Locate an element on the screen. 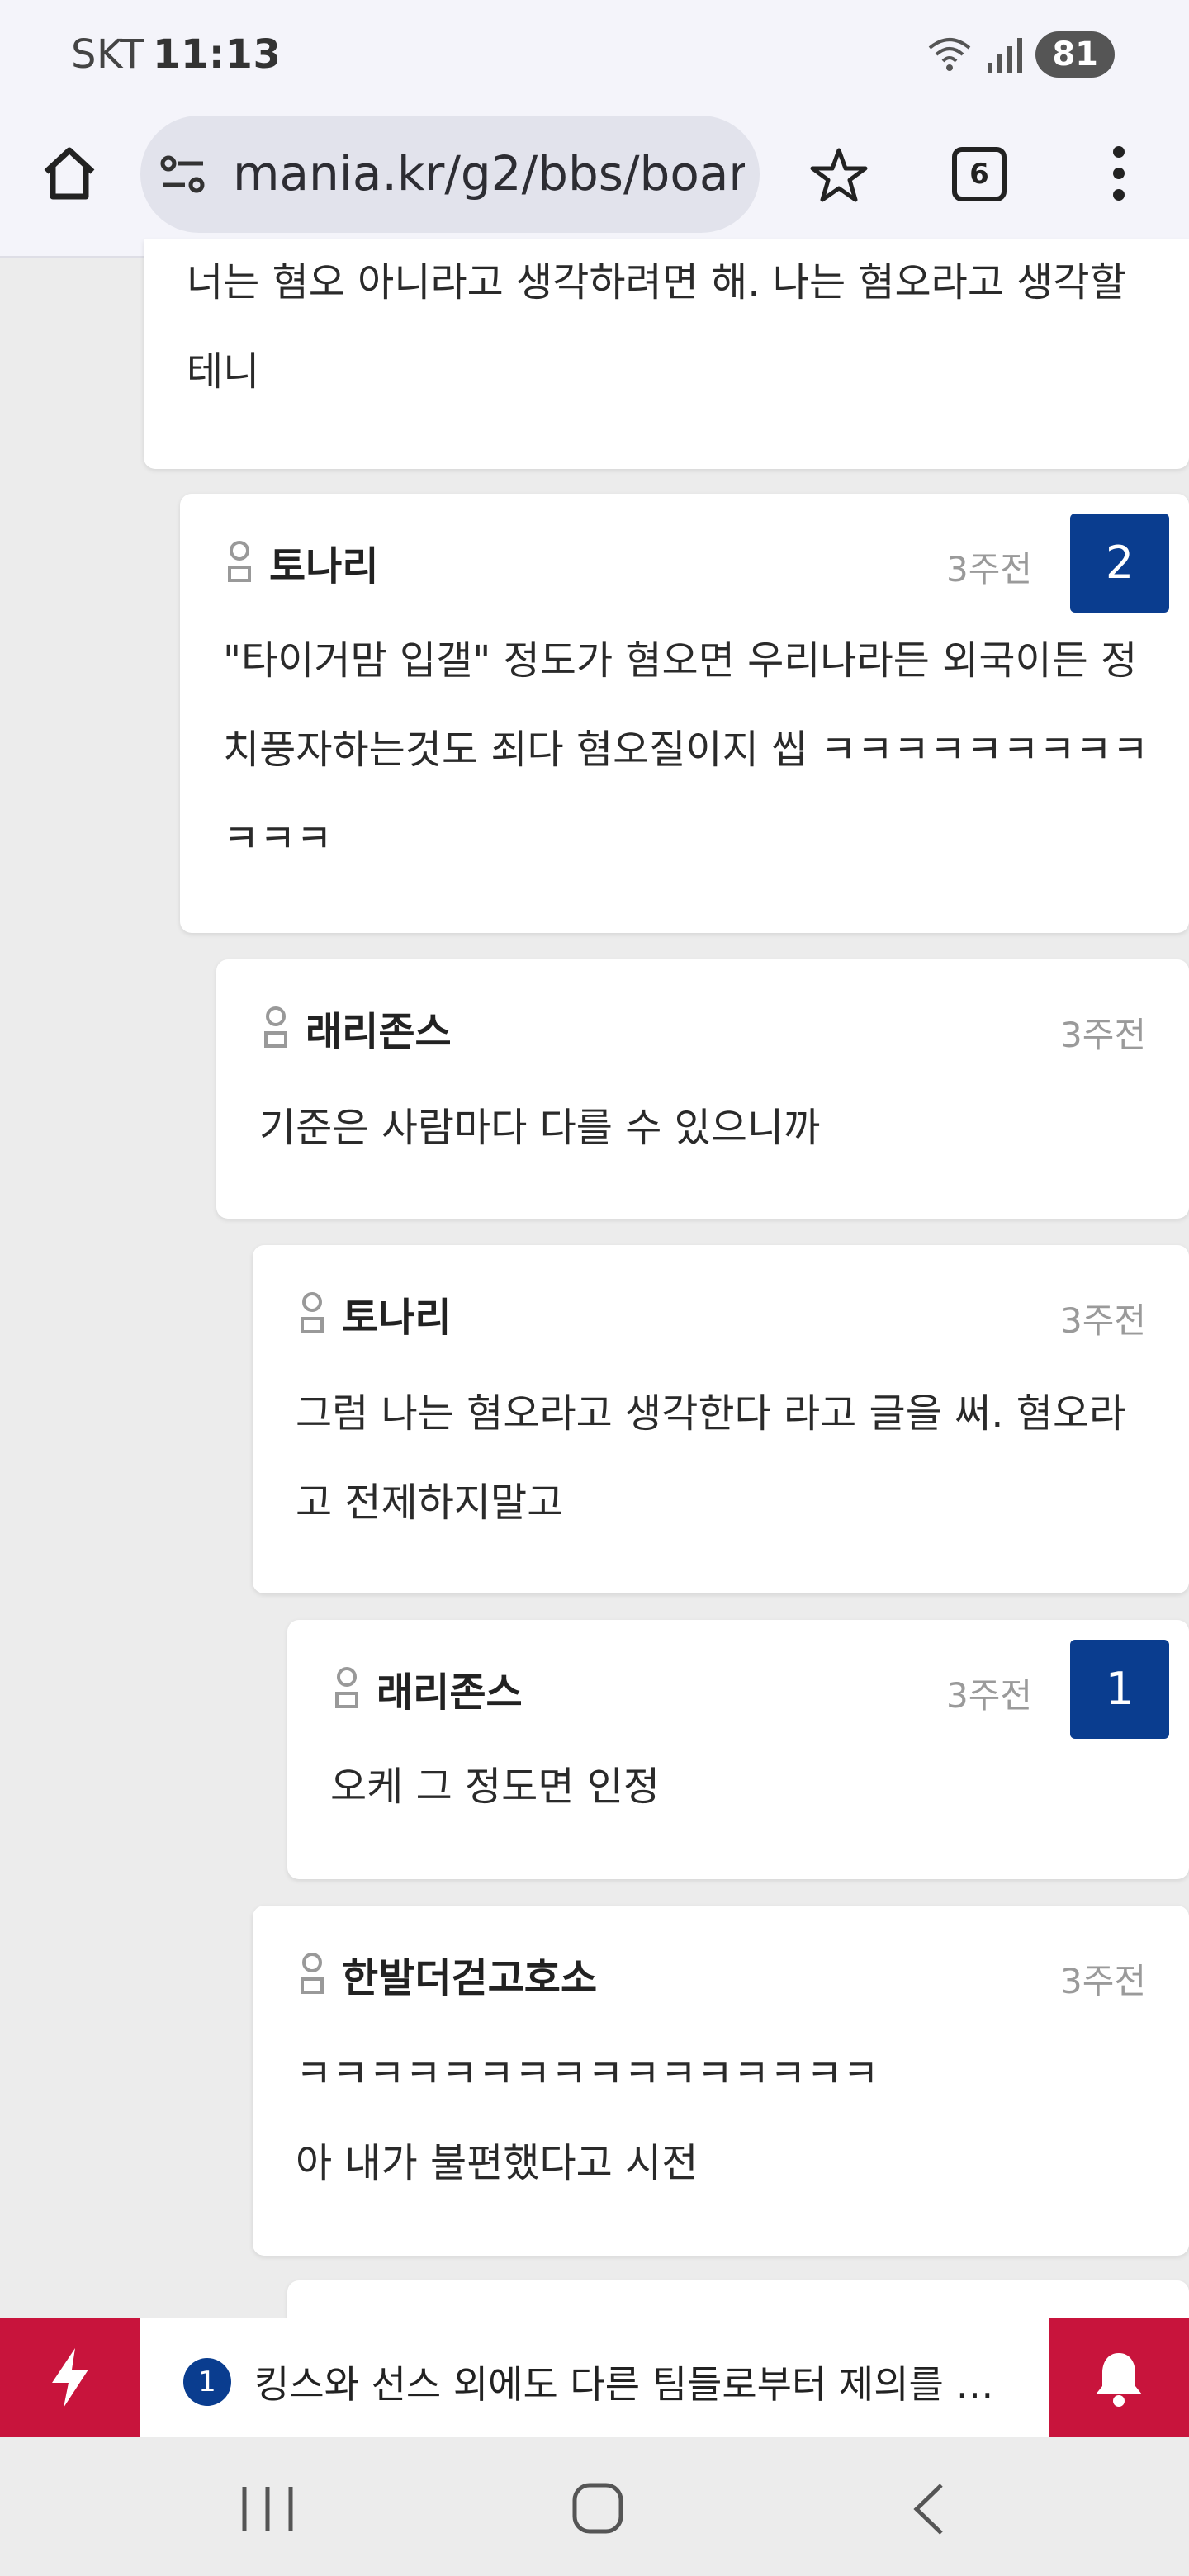  bell-icon is located at coordinates (1119, 2380).